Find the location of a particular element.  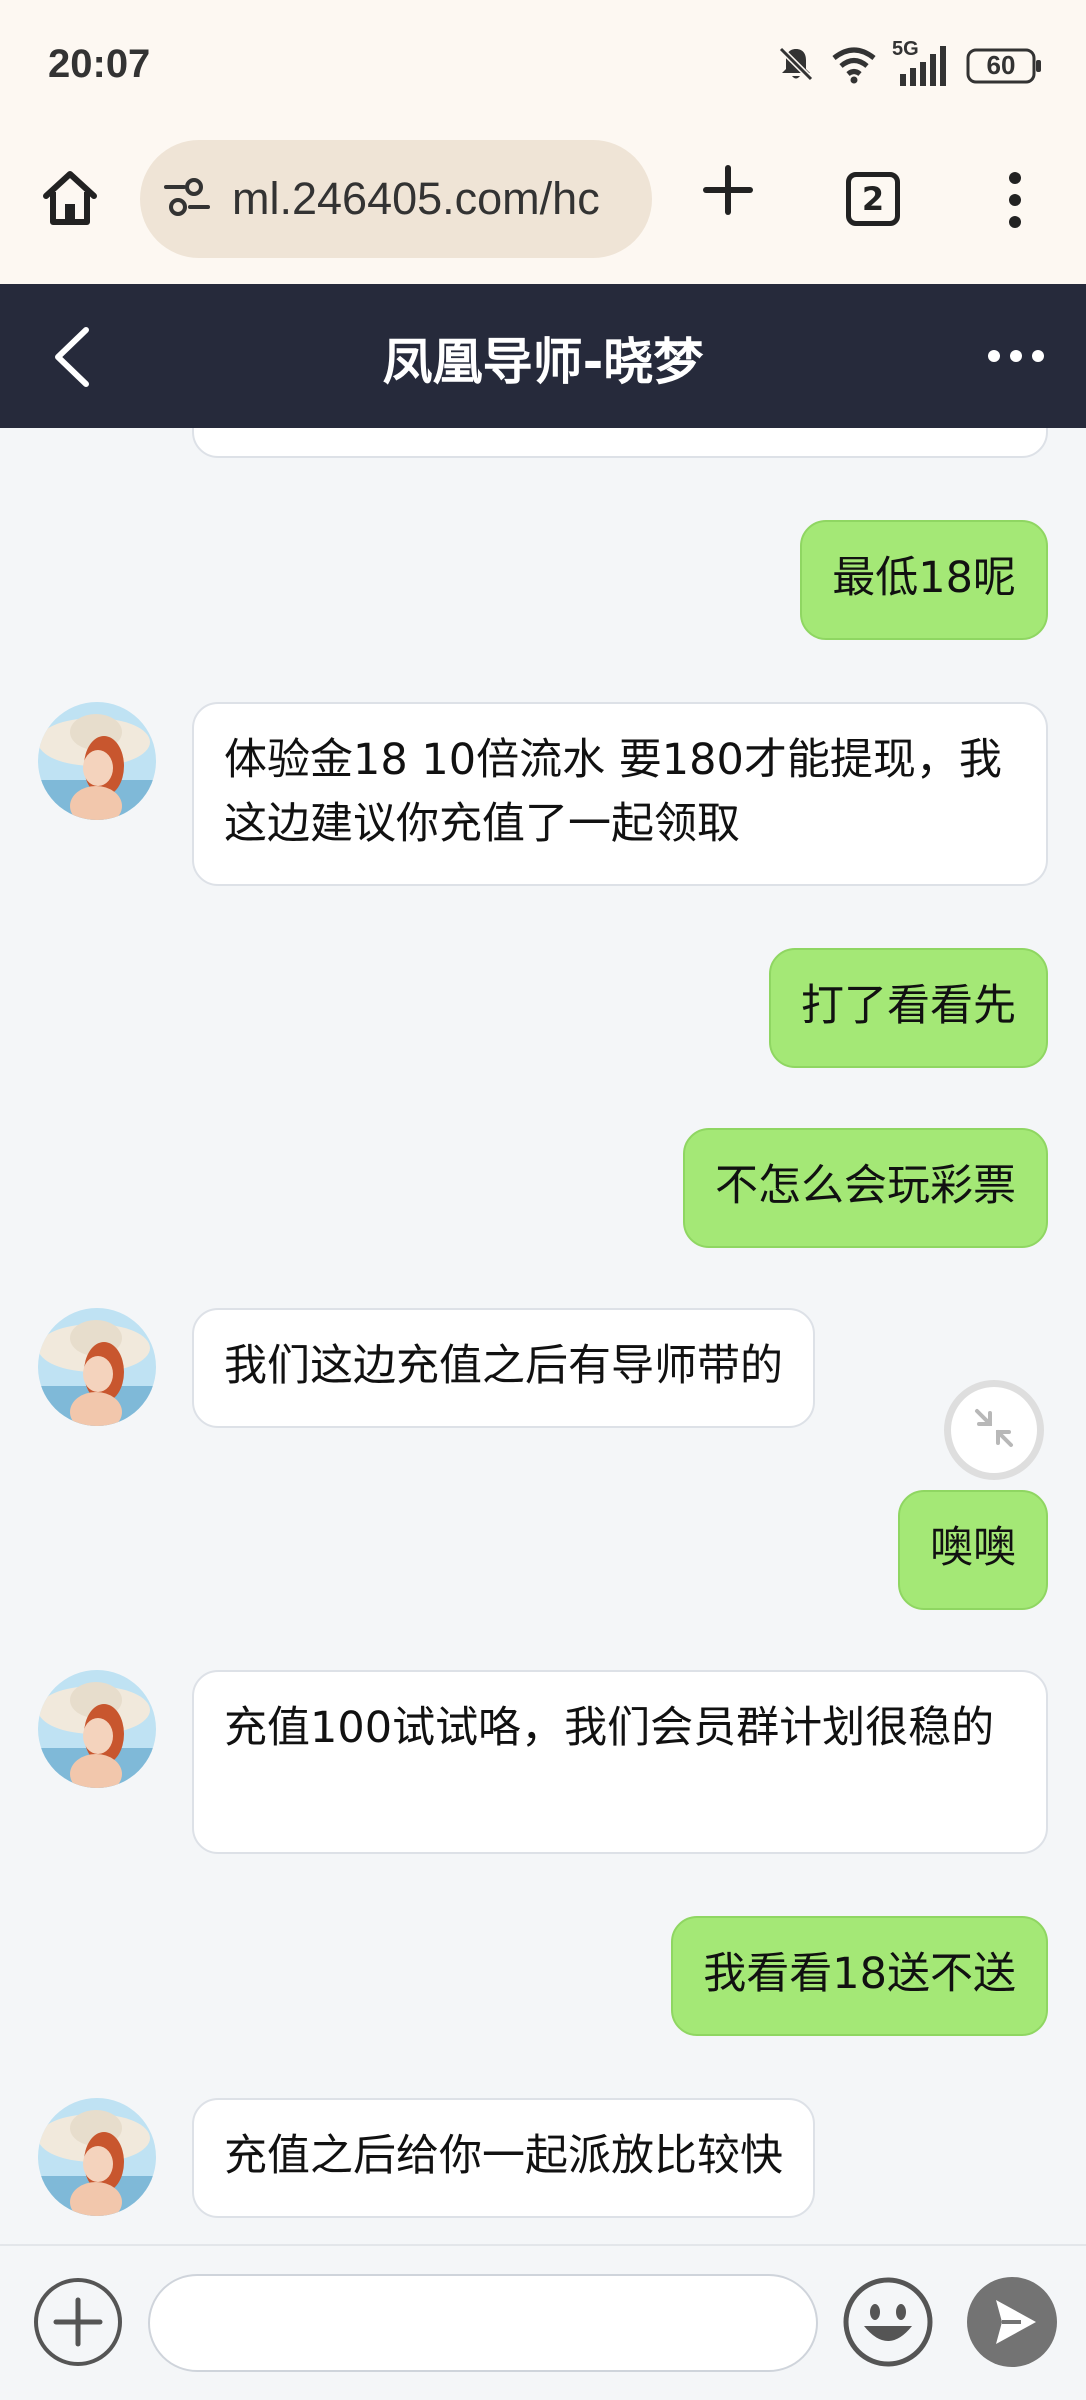

outgoing-message-bubble: 我看看18送不送 is located at coordinates (859, 1976).